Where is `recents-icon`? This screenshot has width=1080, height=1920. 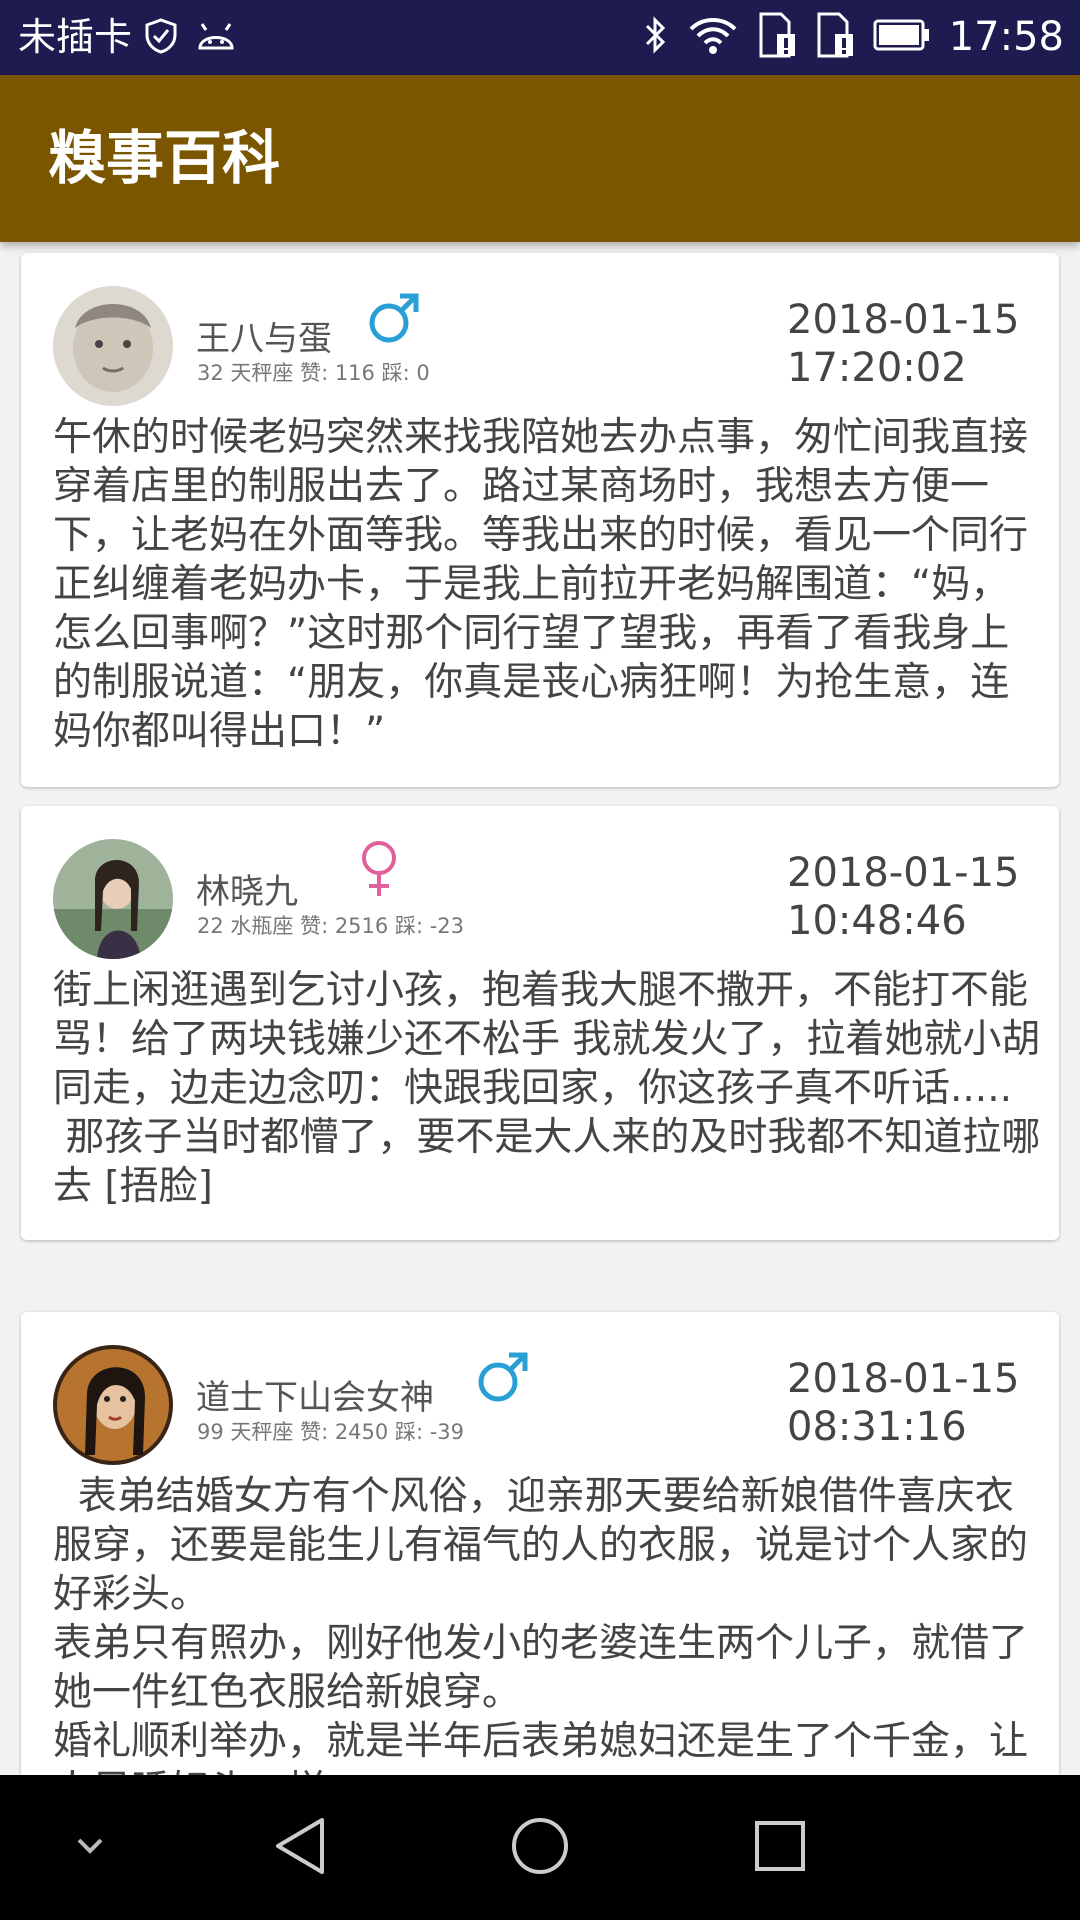
recents-icon is located at coordinates (780, 1848).